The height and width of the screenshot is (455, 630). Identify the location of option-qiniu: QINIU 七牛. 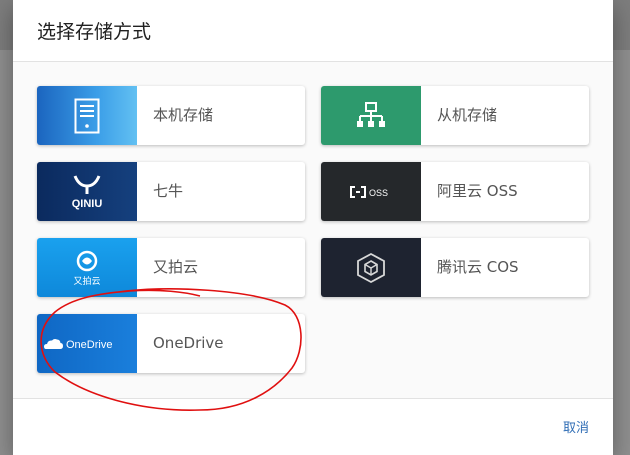
(171, 191).